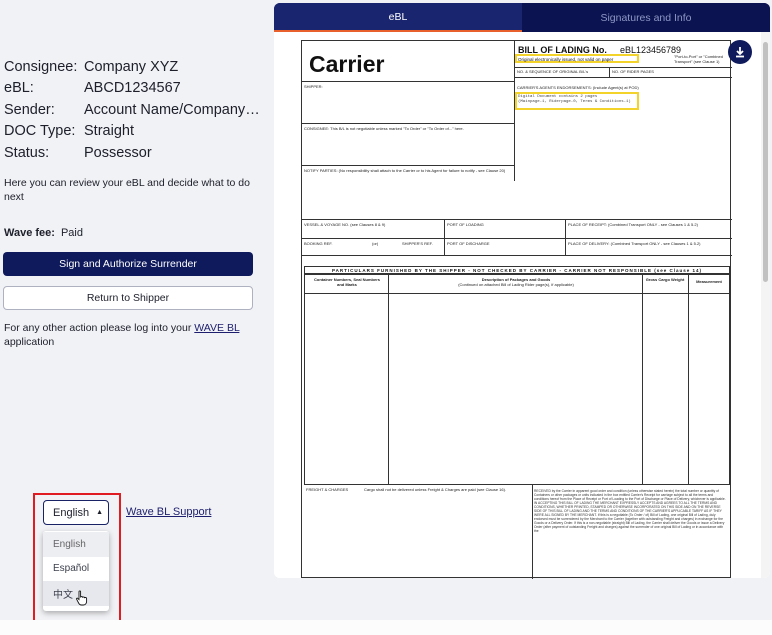 This screenshot has height=635, width=772. What do you see at coordinates (71, 233) in the screenshot?
I see `fee-value: Paid` at bounding box center [71, 233].